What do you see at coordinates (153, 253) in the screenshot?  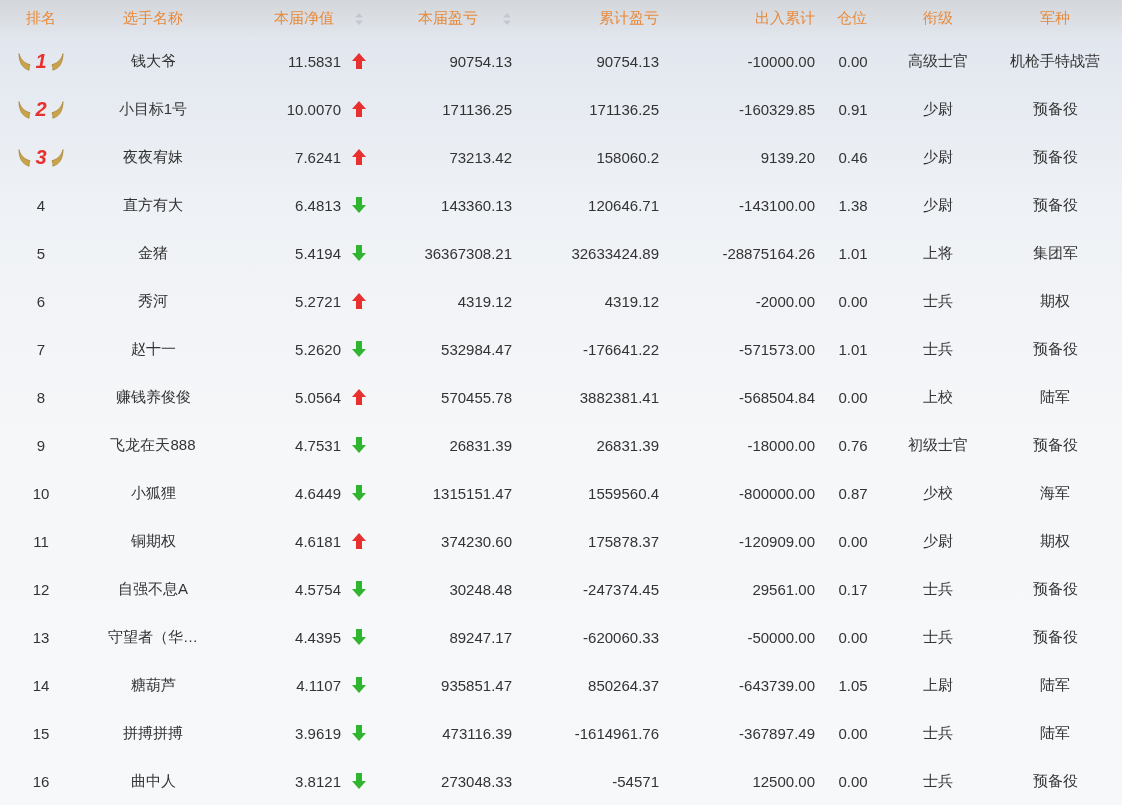 I see `player-name: 金猪` at bounding box center [153, 253].